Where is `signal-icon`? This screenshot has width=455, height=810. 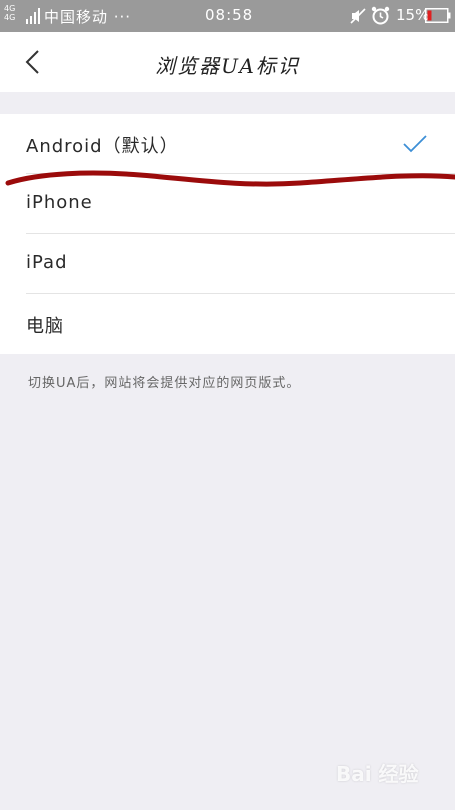 signal-icon is located at coordinates (33, 16).